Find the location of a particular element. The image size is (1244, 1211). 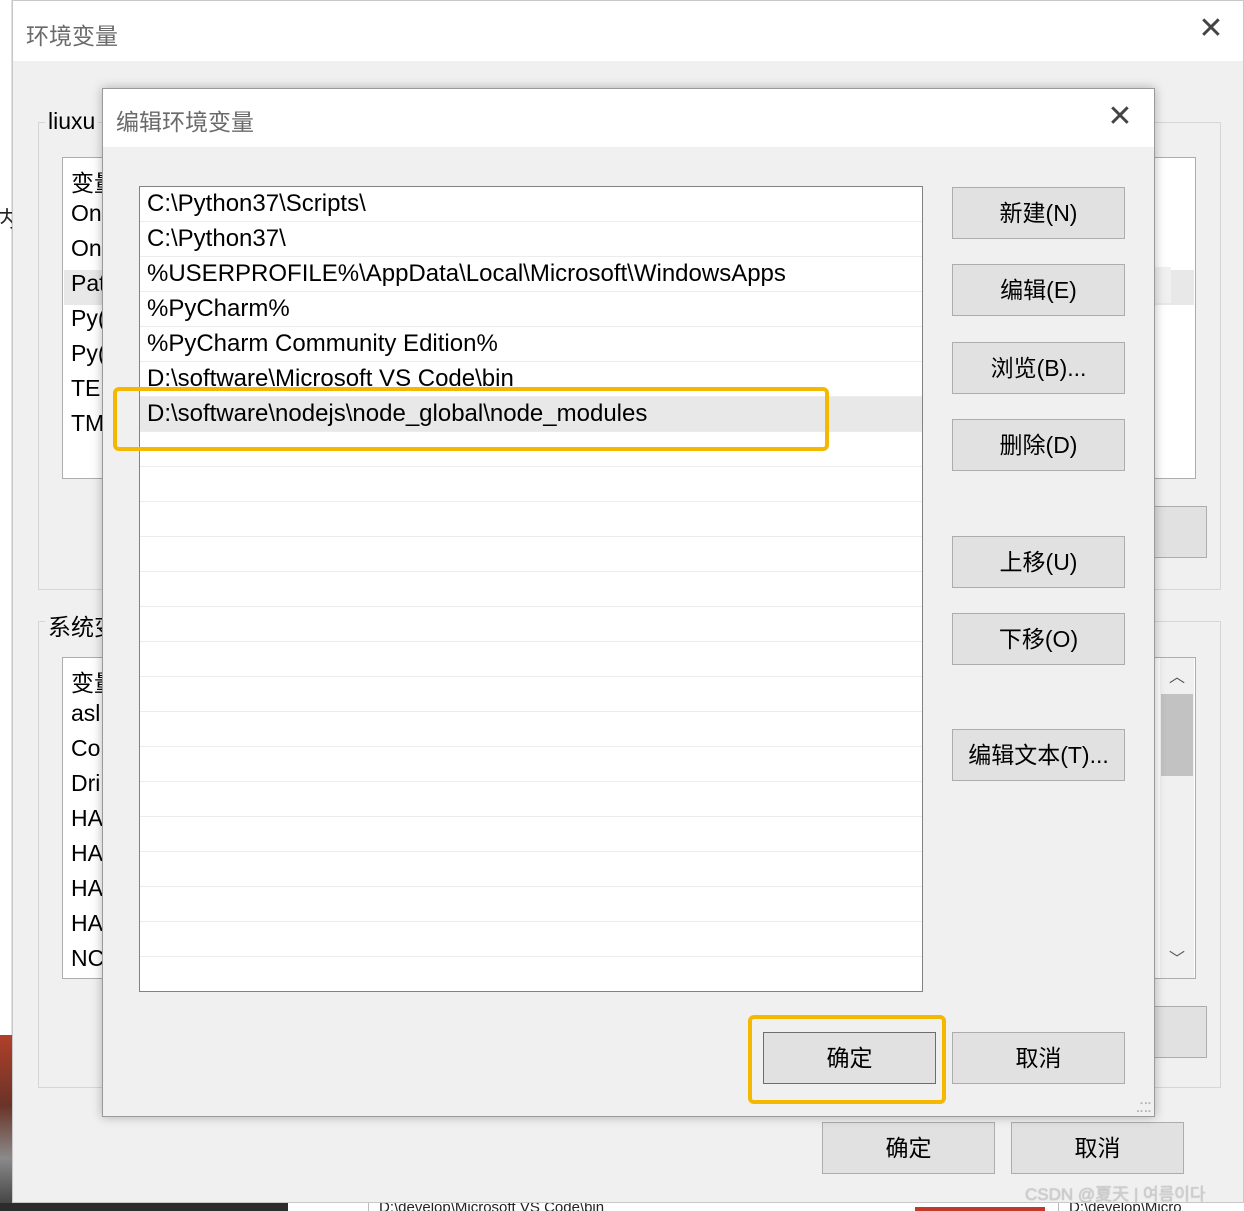

dialog-close-icon: ✕ is located at coordinates (1120, 117).